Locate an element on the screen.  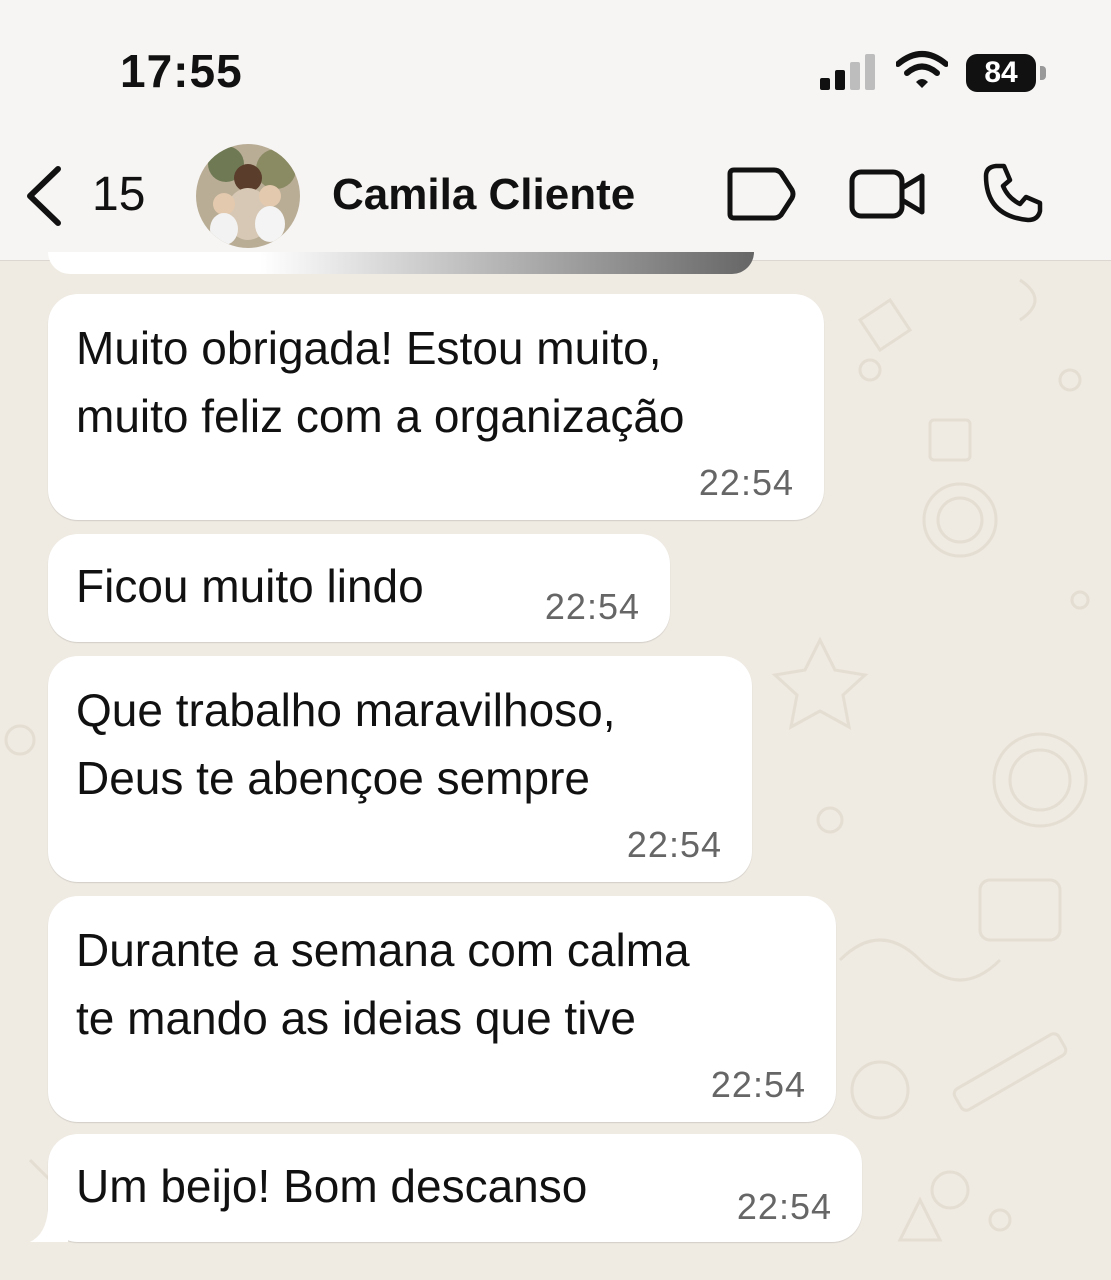
label-tag-icon is located at coordinates (760, 194).